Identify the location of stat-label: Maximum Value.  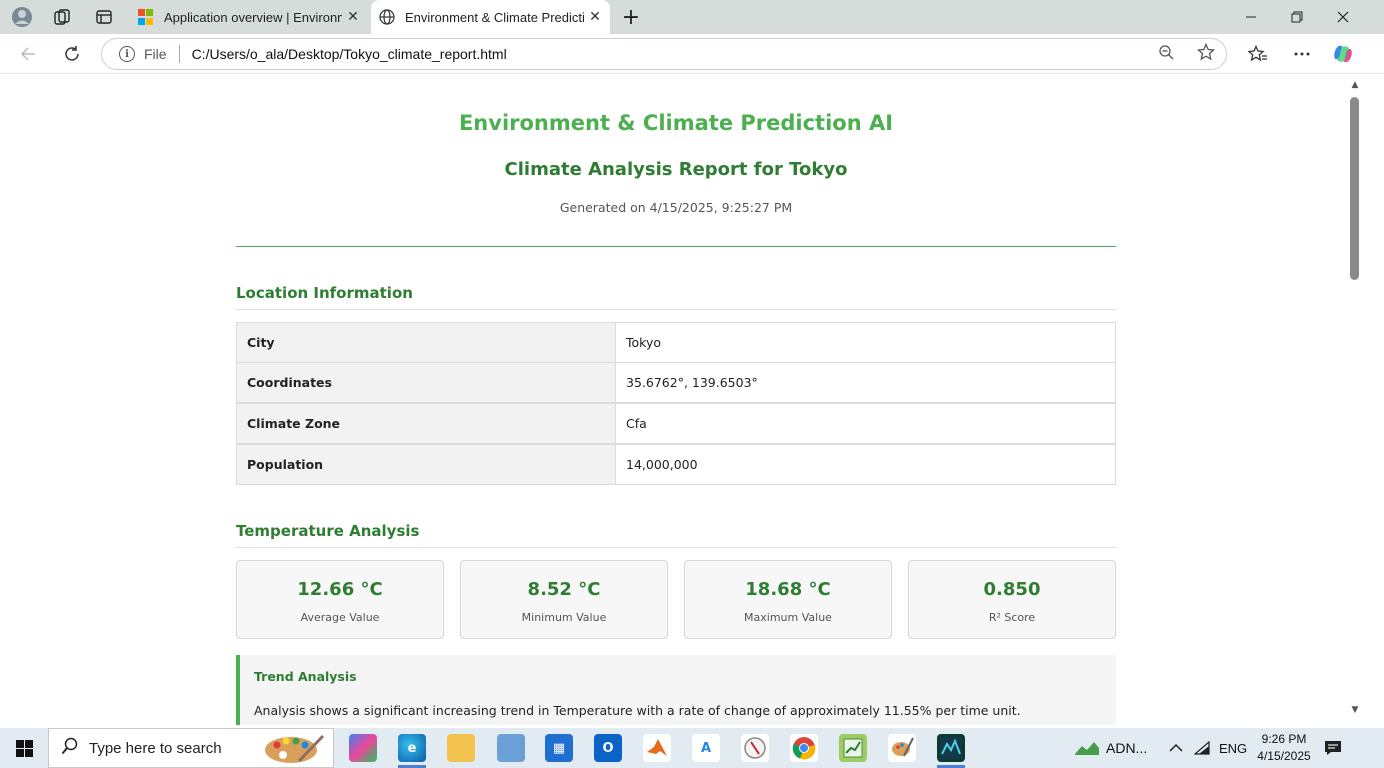
(788, 617).